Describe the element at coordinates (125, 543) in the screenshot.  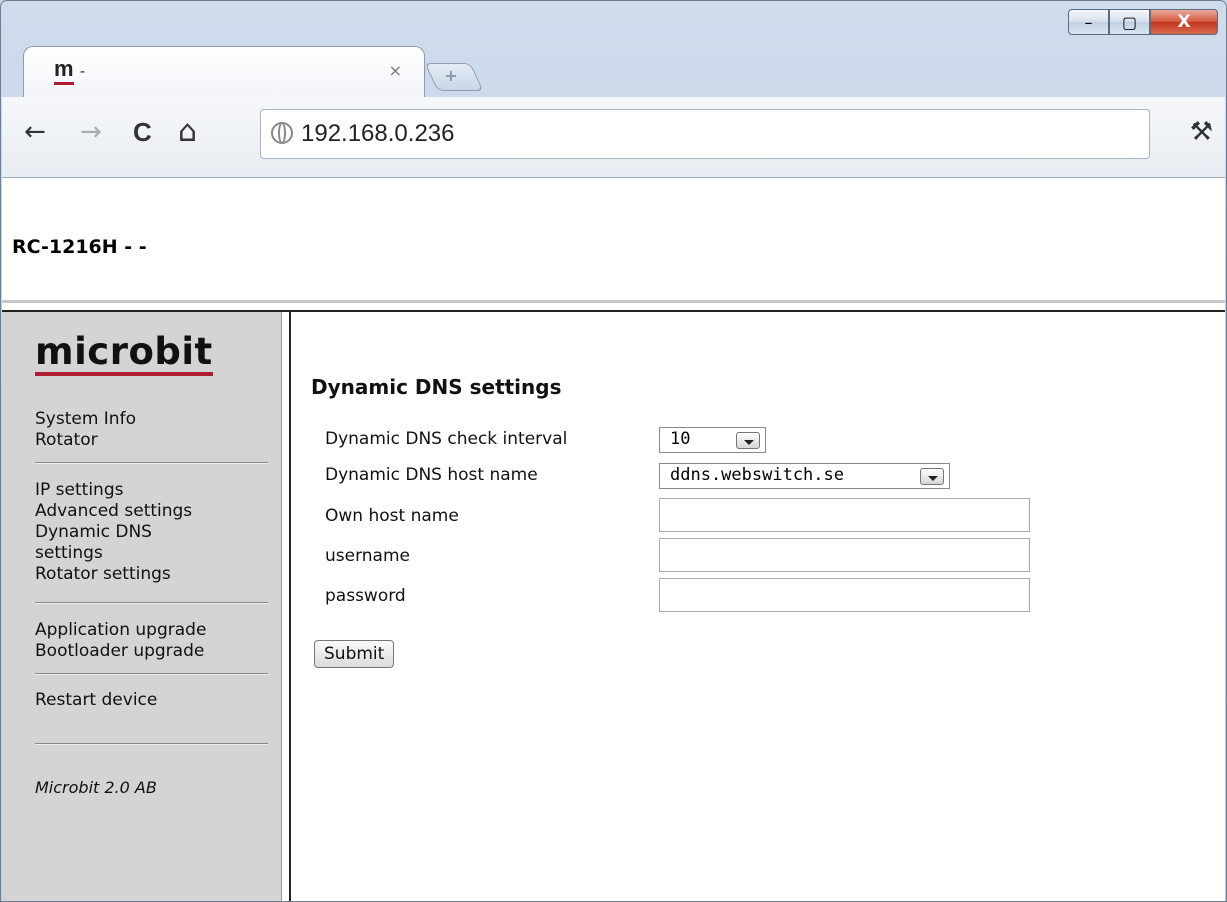
I see `nav-dynamic-dns-settings: Dynamic DNS settings` at that location.